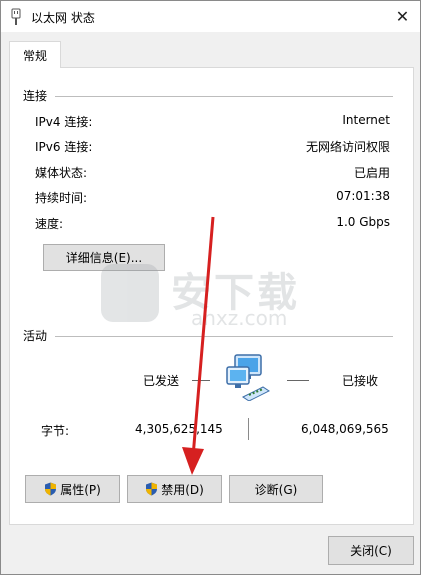 Image resolution: width=421 pixels, height=575 pixels. I want to click on ipv6-value: 无网络访问权限, so click(347, 147).